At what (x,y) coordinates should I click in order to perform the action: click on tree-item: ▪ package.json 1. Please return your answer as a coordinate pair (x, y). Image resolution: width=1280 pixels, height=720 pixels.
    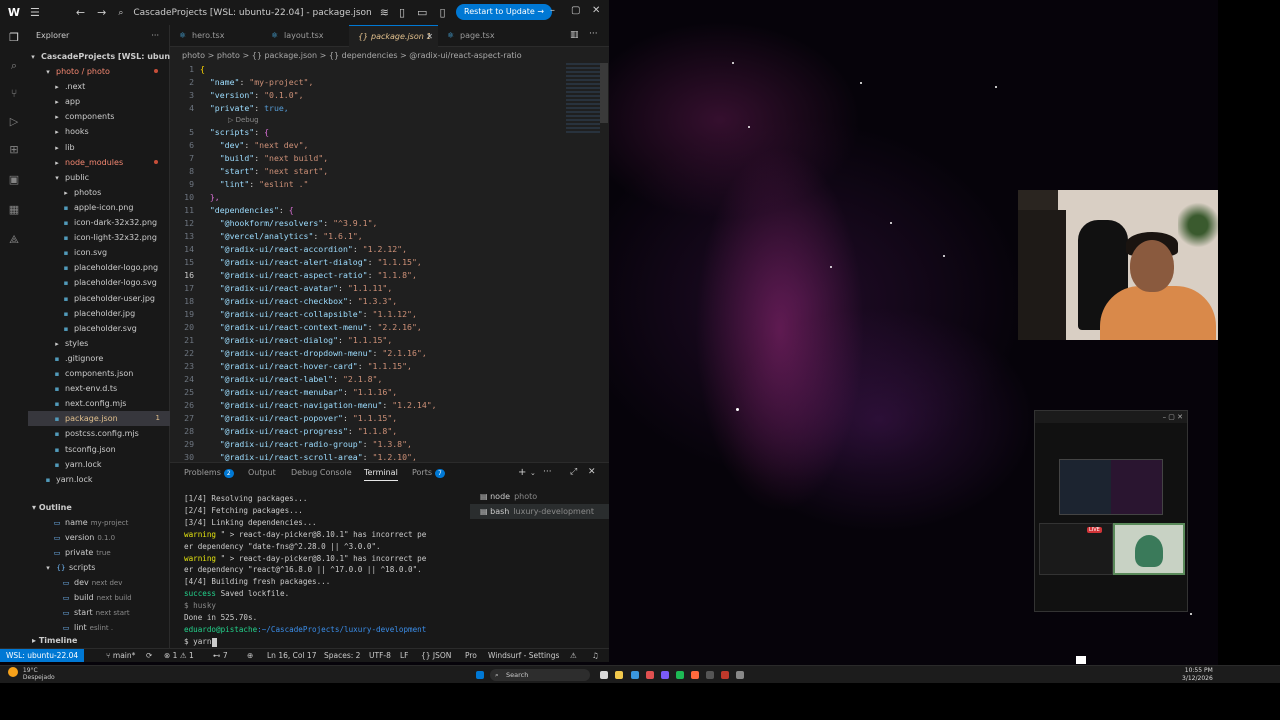
    Looking at the image, I should click on (99, 419).